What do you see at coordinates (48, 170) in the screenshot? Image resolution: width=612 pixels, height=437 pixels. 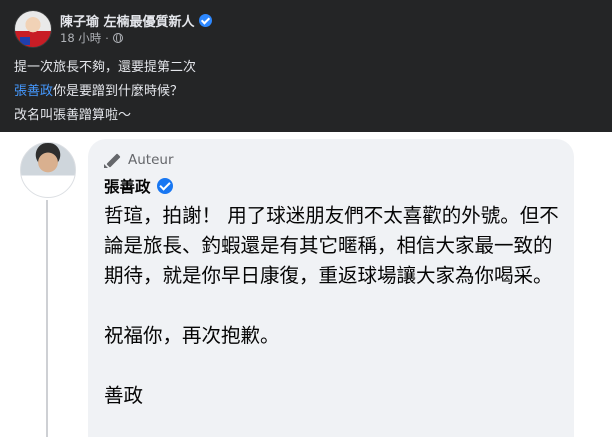 I see `comment-author-avatar` at bounding box center [48, 170].